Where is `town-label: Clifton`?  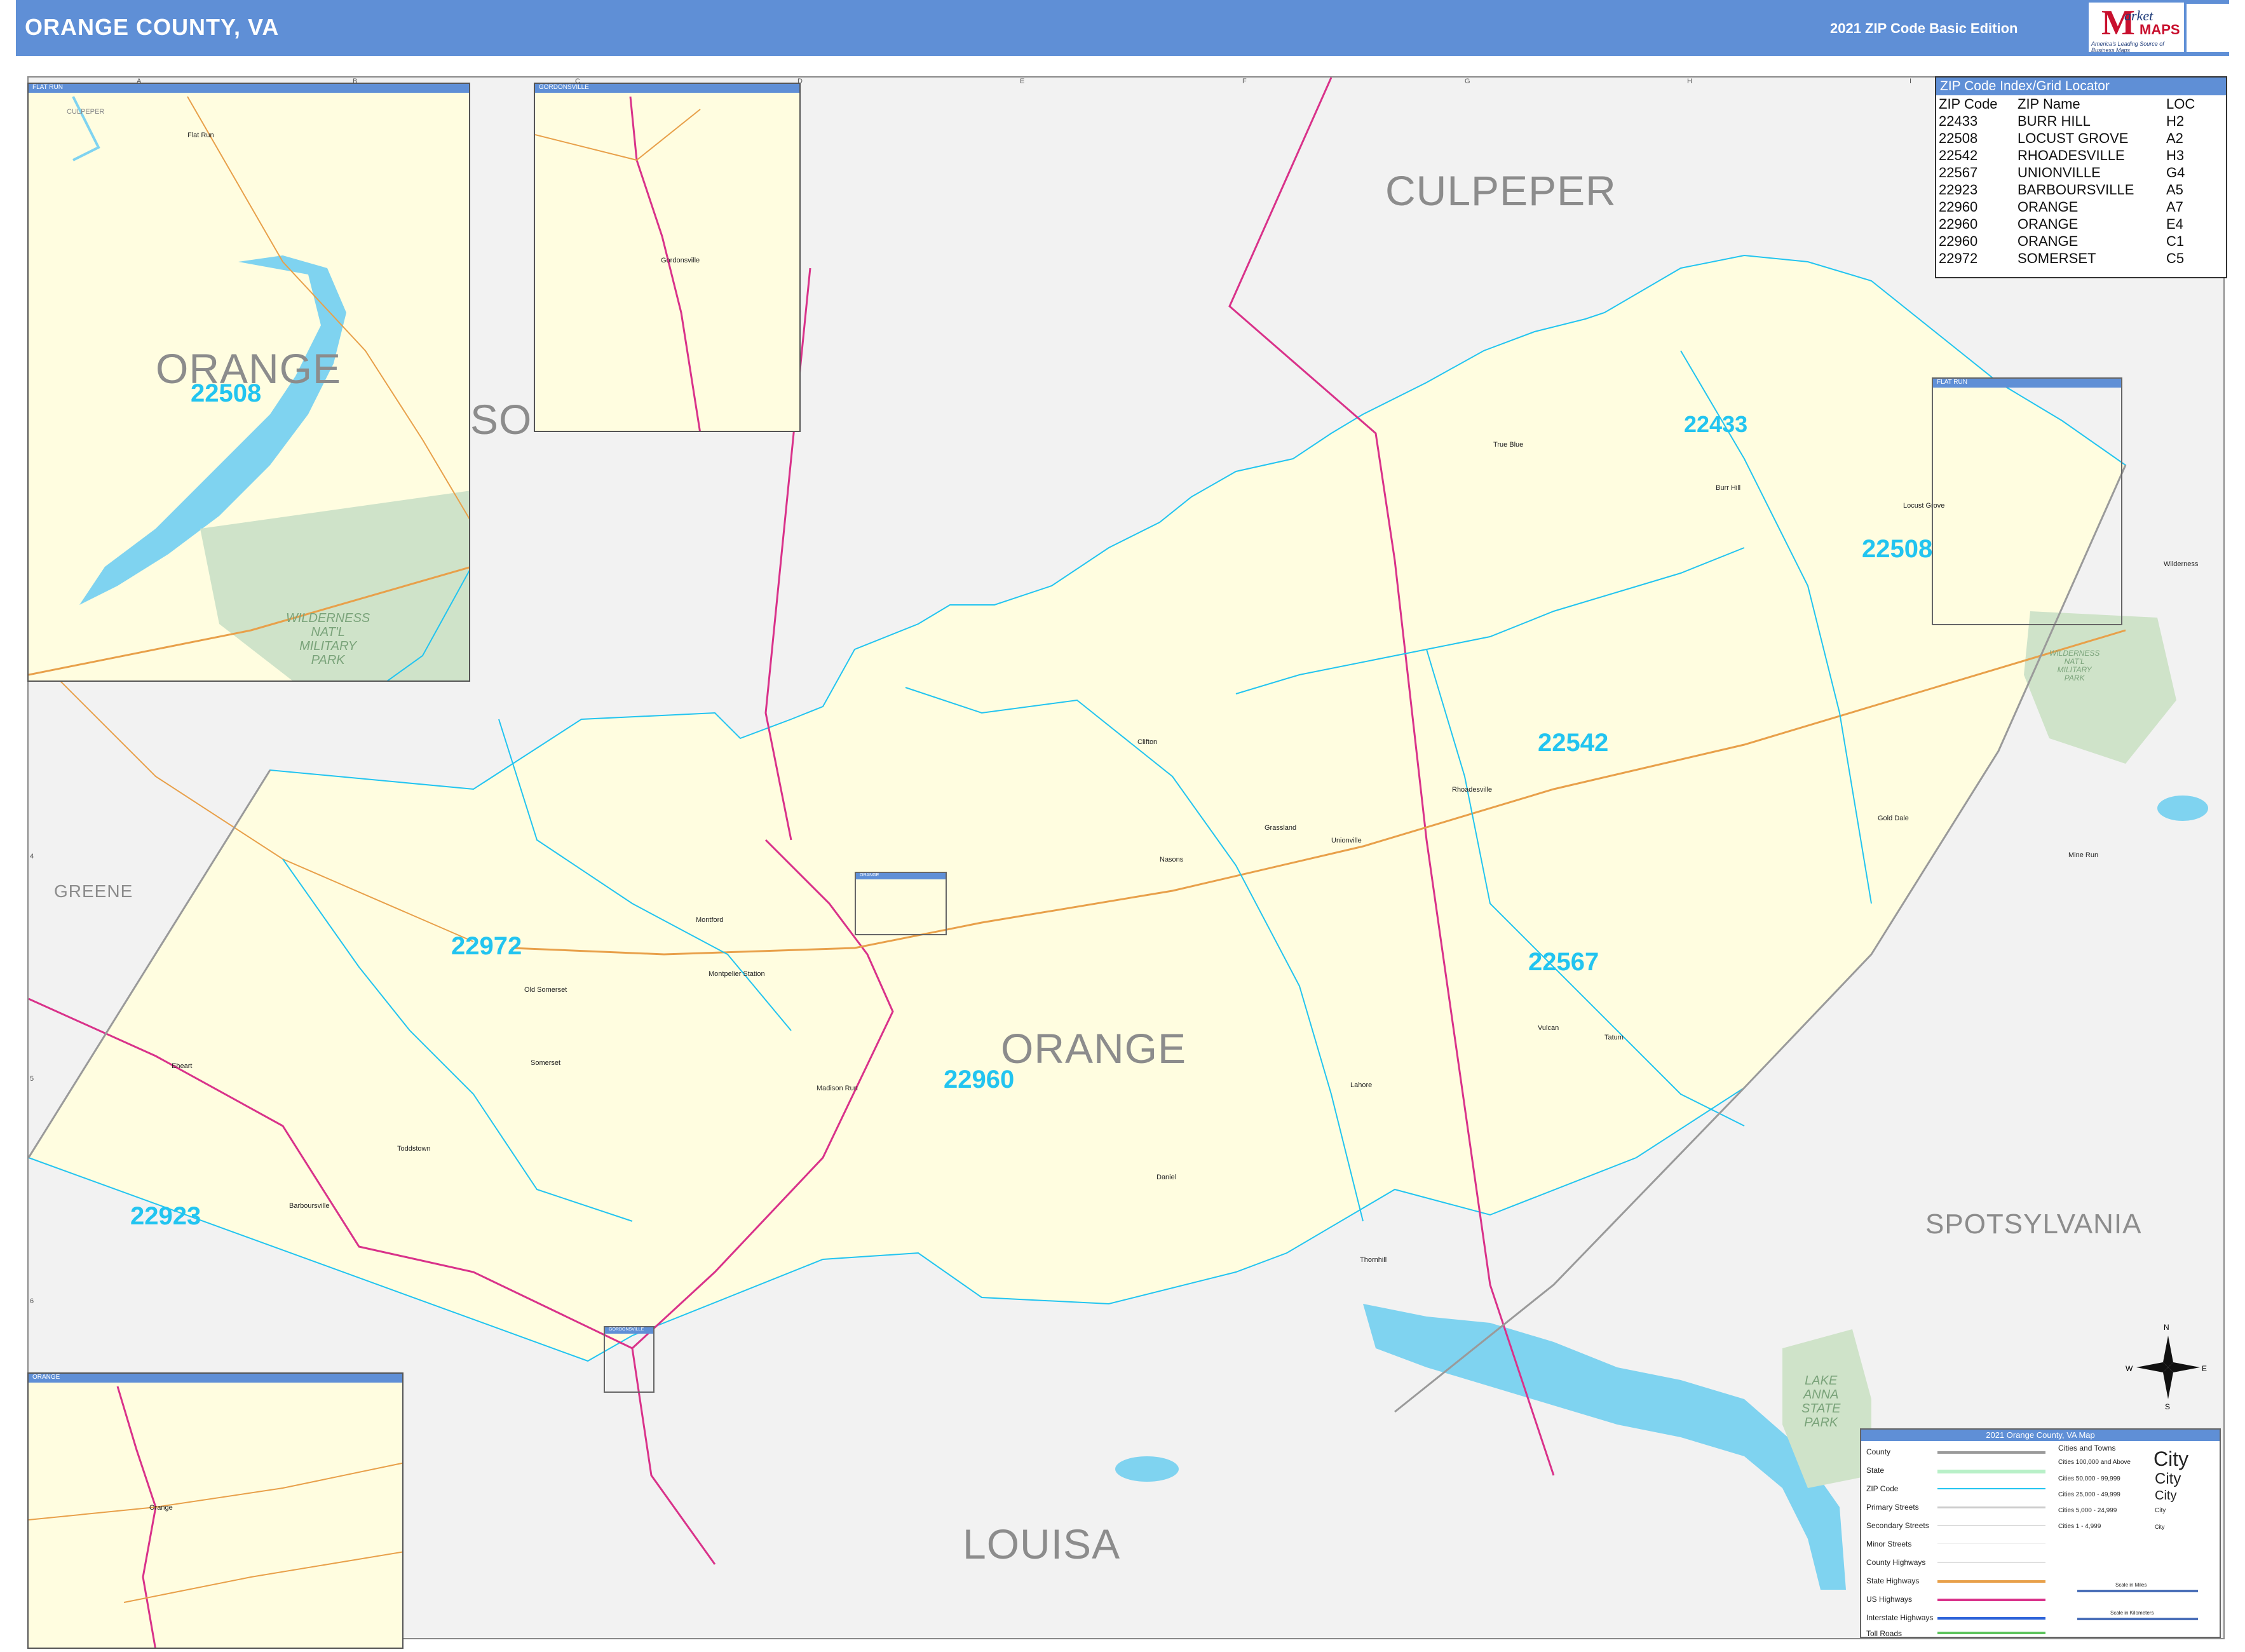
town-label: Clifton is located at coordinates (1147, 742).